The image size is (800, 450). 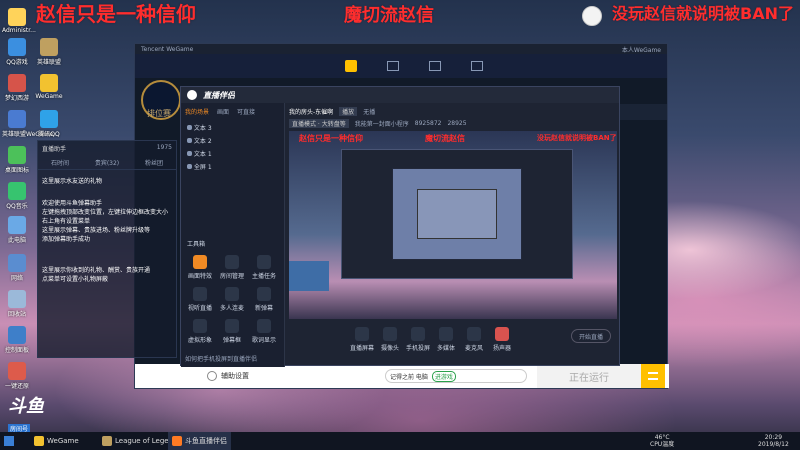 I want to click on tab-vip: 贵宾(32), so click(x=107, y=162).